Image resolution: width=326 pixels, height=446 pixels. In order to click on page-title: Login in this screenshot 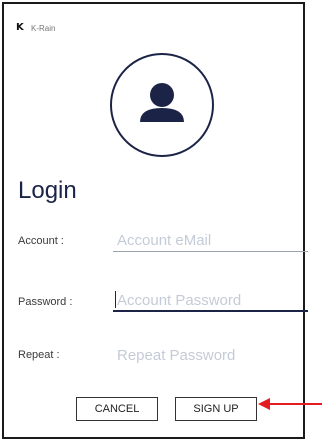, I will do `click(47, 190)`.